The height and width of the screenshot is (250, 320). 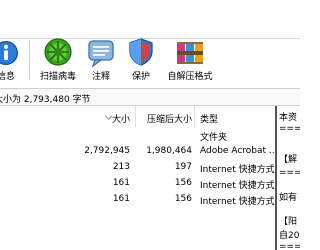 What do you see at coordinates (7, 77) in the screenshot?
I see `info-button-label: 信息` at bounding box center [7, 77].